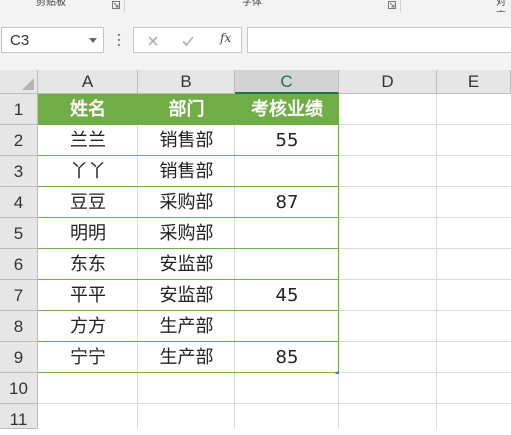 The image size is (511, 435). I want to click on column-header-c: C, so click(287, 82).